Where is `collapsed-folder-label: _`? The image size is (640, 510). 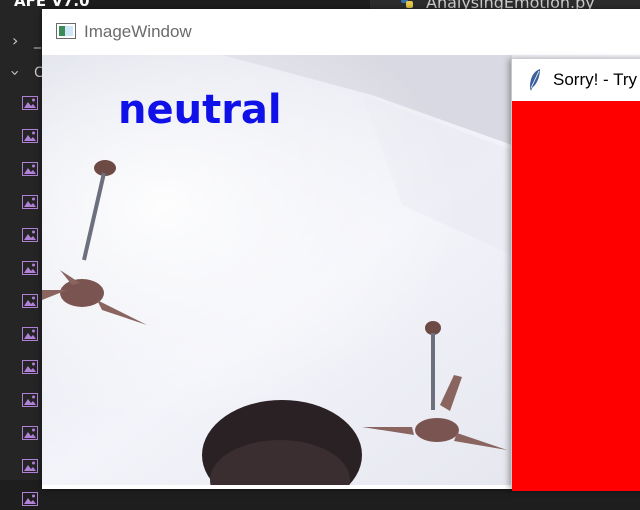 collapsed-folder-label: _ is located at coordinates (37, 41).